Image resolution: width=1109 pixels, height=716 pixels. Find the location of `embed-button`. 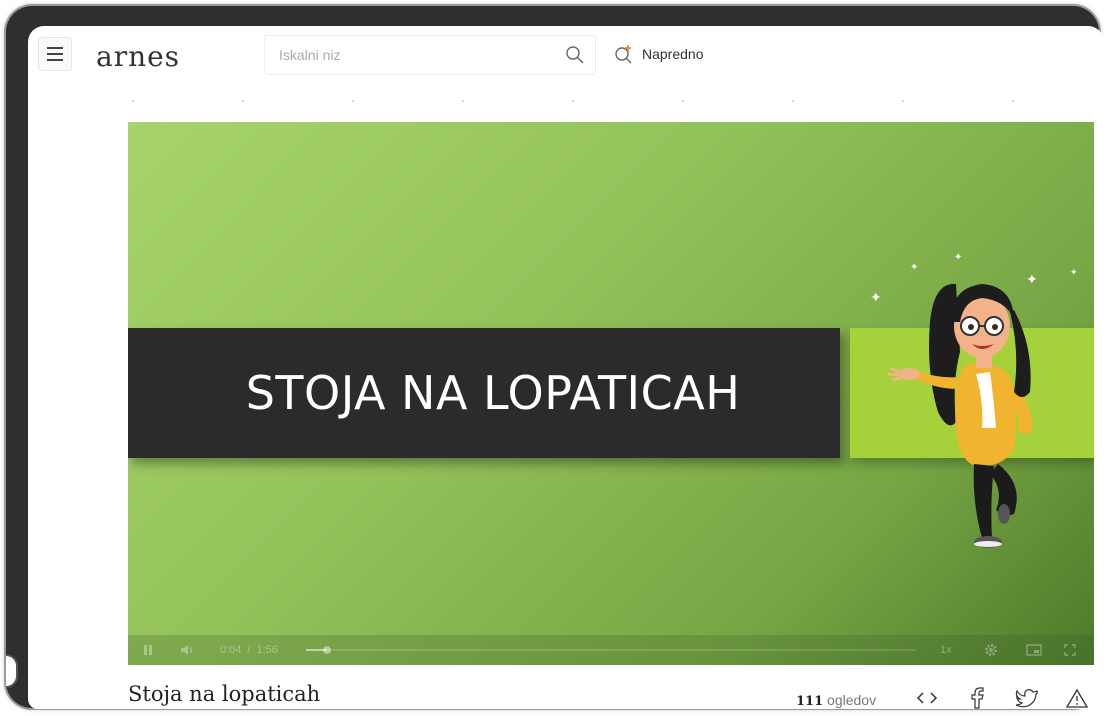

embed-button is located at coordinates (927, 696).